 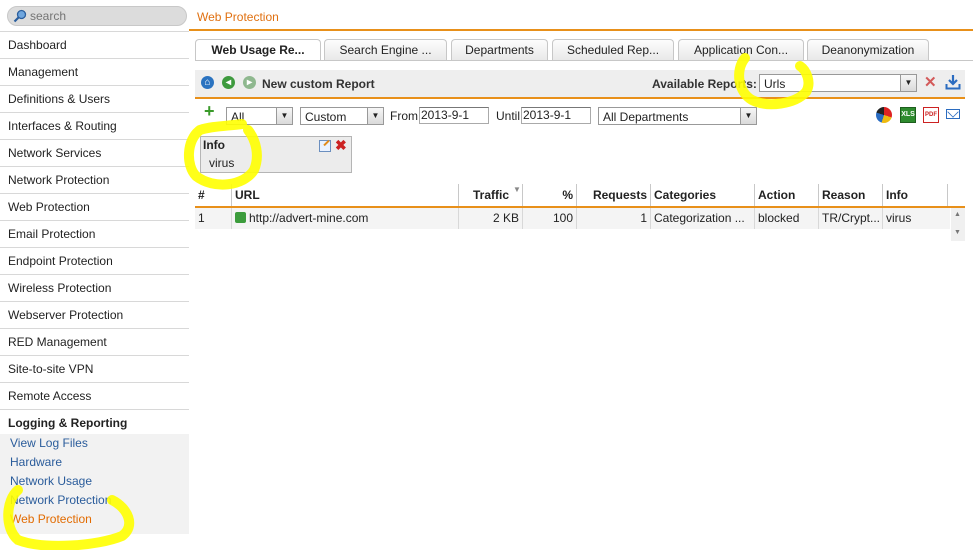 What do you see at coordinates (309, 218) in the screenshot?
I see `cell-url-text: http://advert-mine.com` at bounding box center [309, 218].